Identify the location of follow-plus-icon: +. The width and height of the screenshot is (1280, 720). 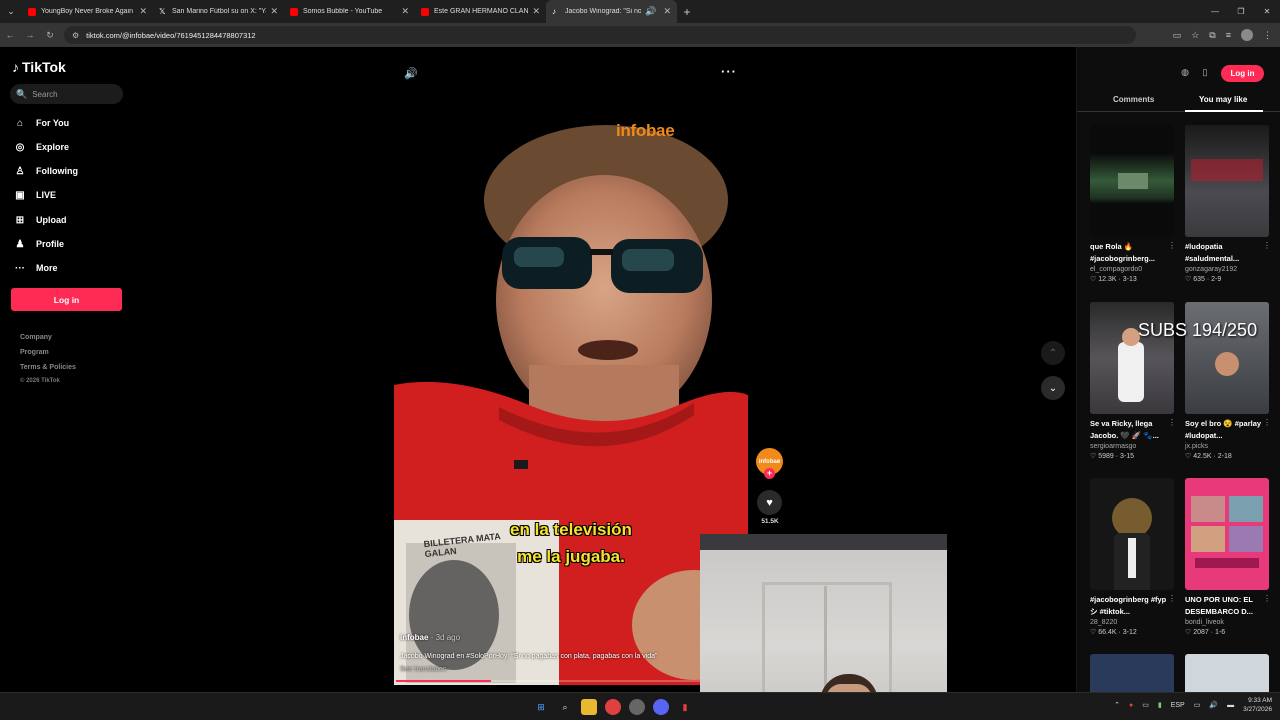
(769, 473).